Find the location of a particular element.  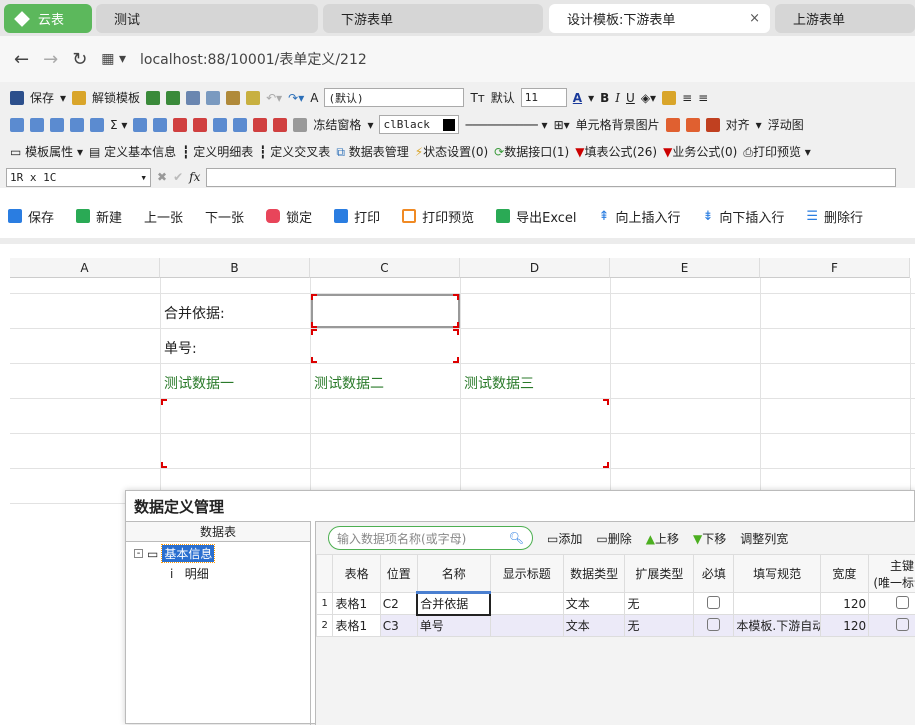

data-table-manage-button: ⧉ 数据表管理 is located at coordinates (372, 151).